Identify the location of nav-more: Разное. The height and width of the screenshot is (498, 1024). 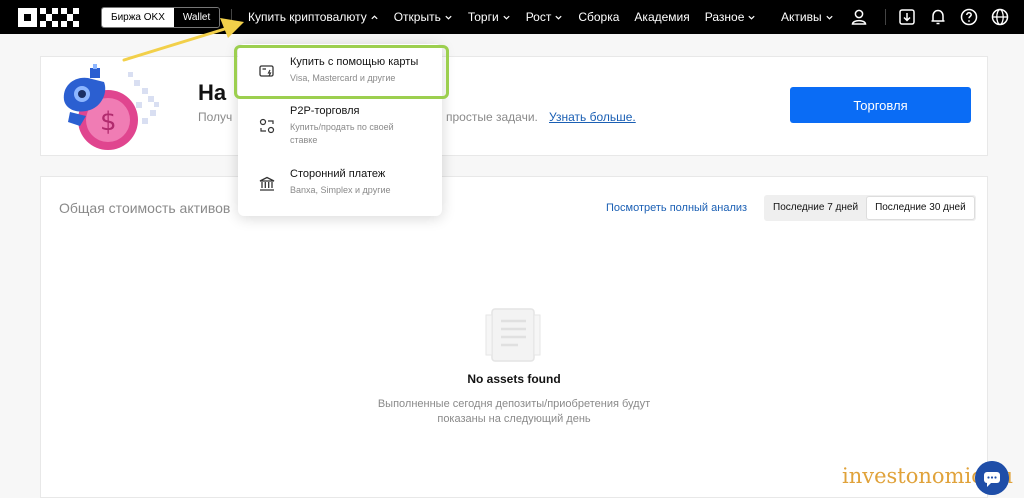
(731, 17).